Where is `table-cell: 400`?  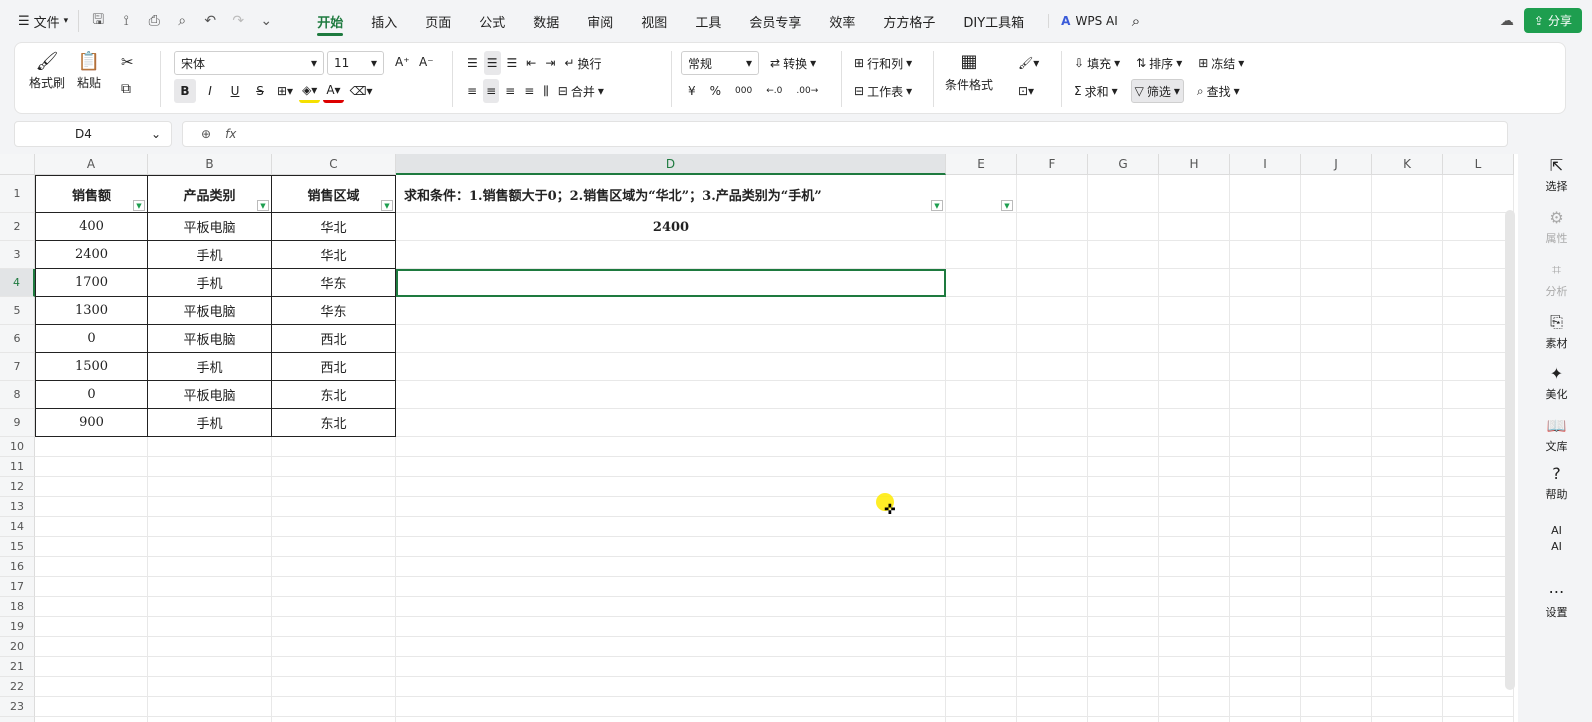
table-cell: 400 is located at coordinates (91, 227).